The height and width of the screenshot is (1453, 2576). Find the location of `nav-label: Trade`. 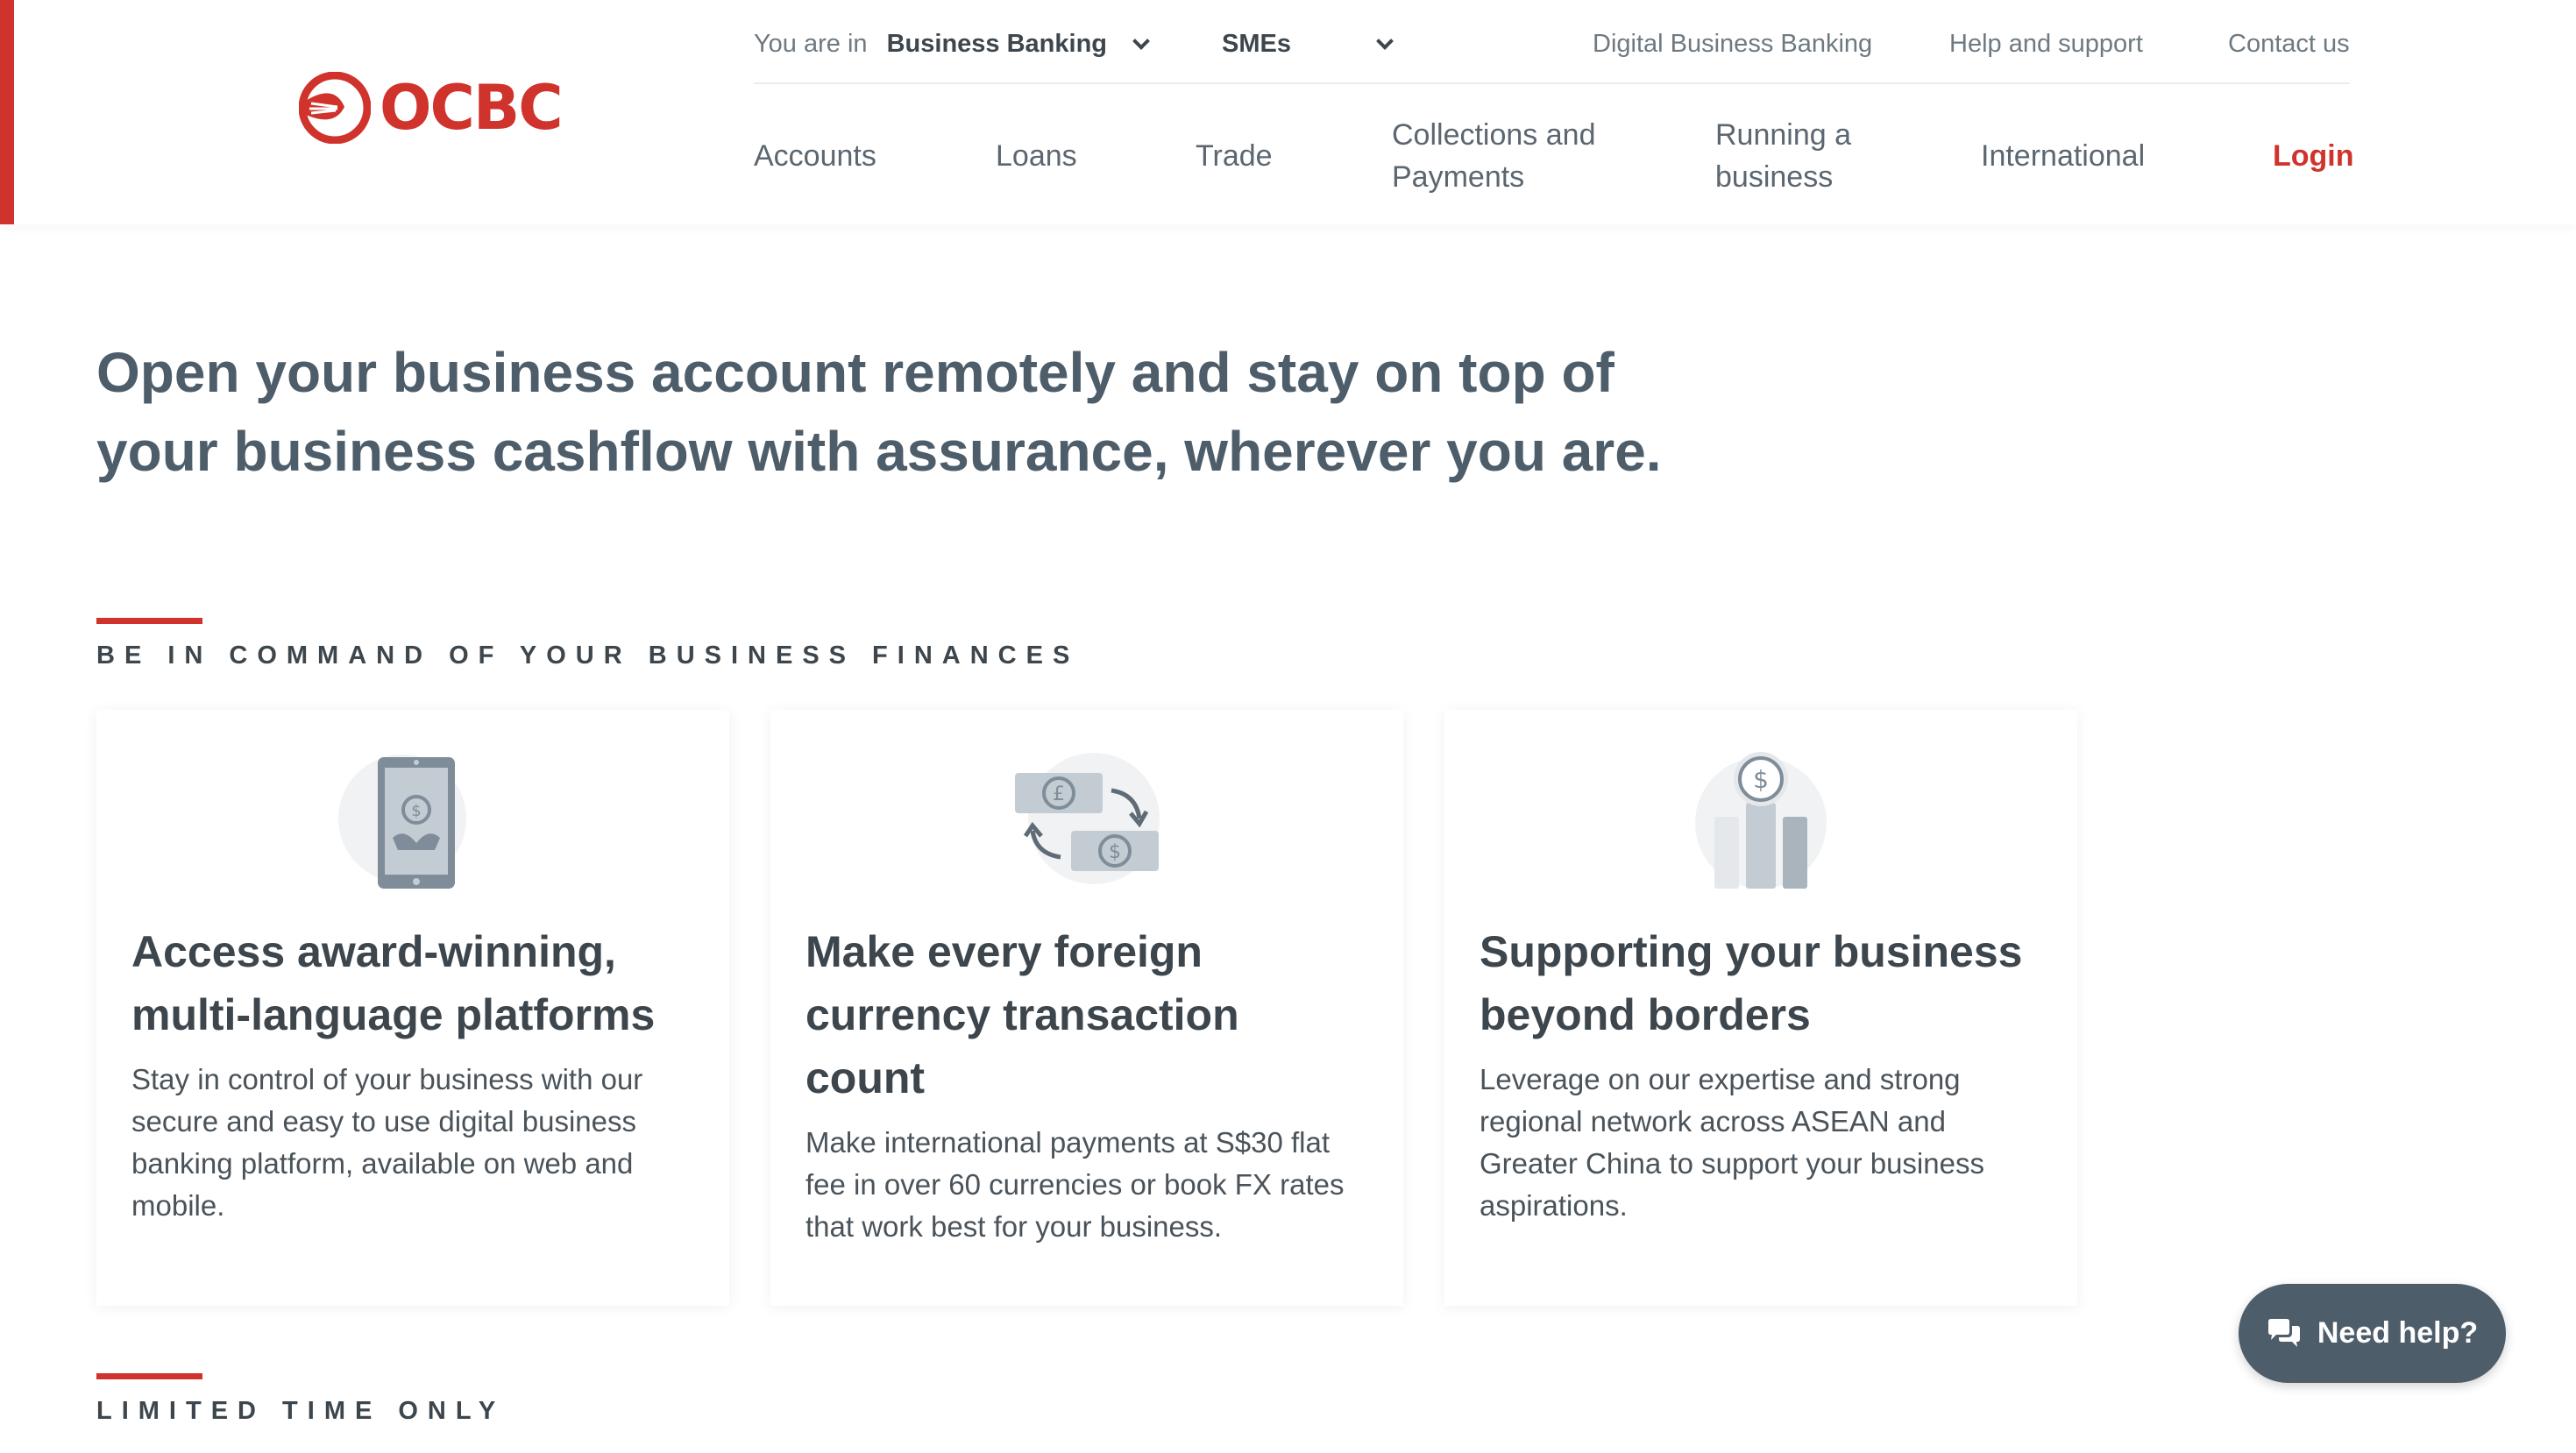

nav-label: Trade is located at coordinates (1234, 156).